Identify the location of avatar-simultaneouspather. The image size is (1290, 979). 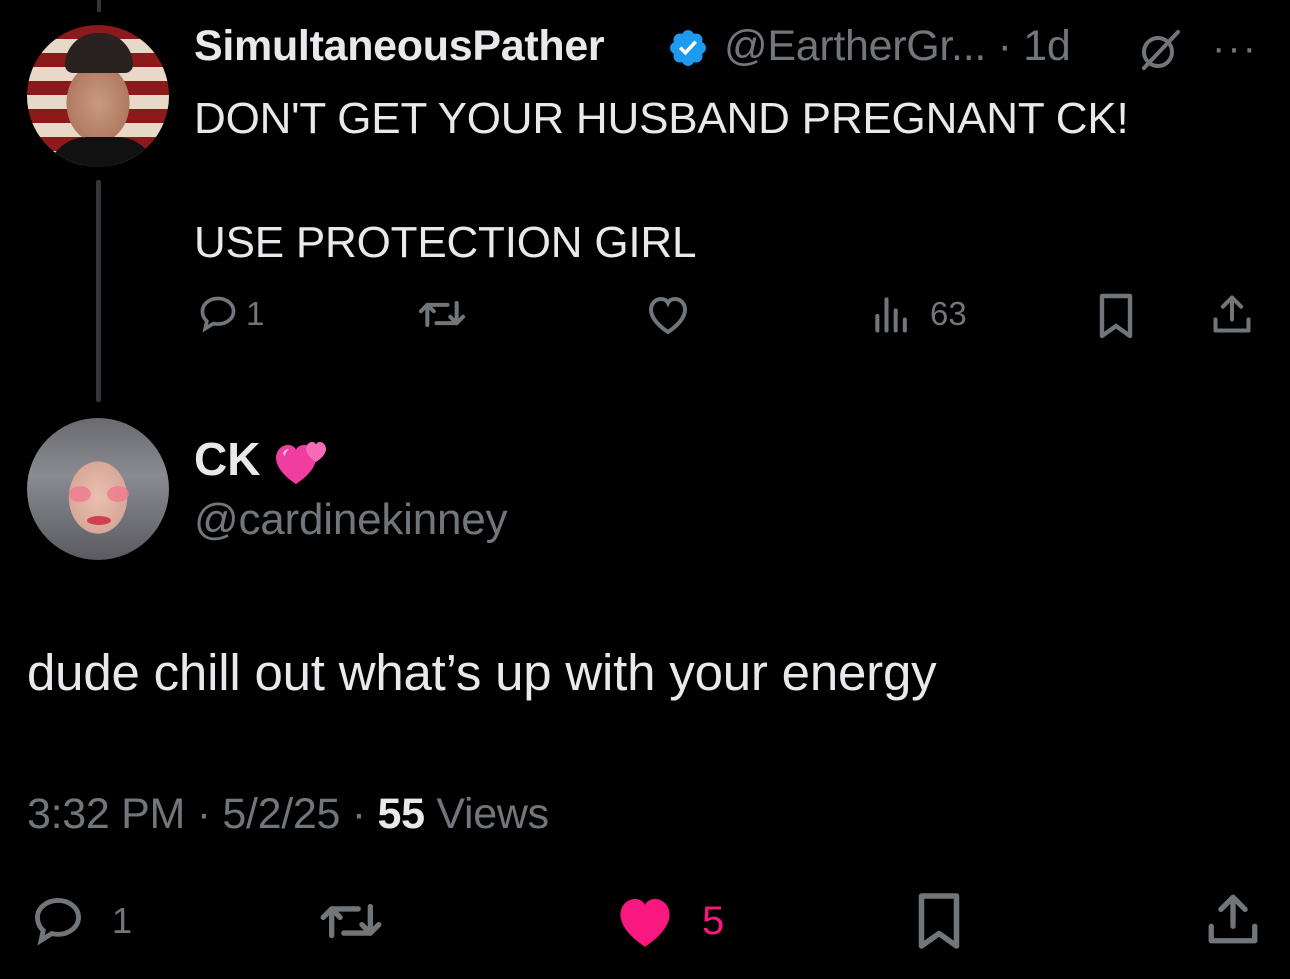
(98, 96).